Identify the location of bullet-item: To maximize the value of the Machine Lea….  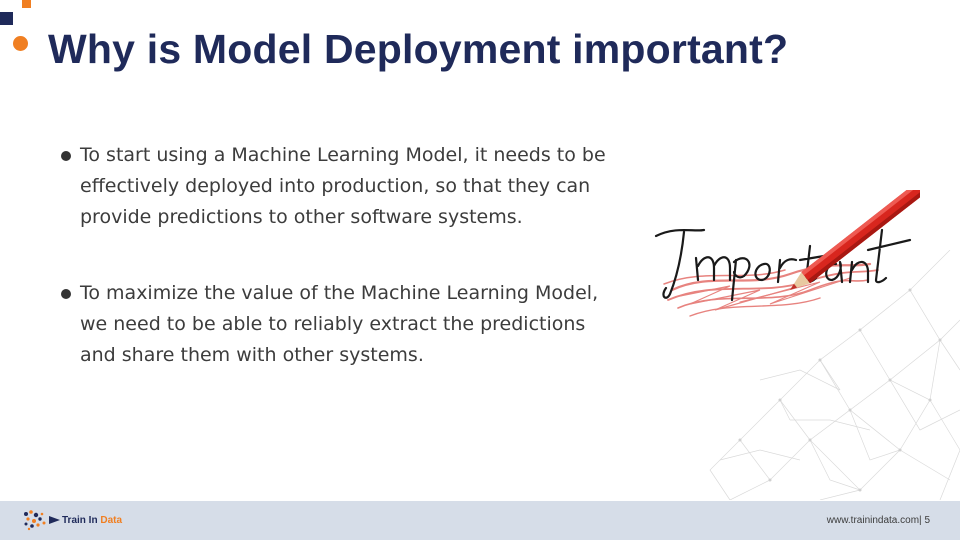
(338, 324).